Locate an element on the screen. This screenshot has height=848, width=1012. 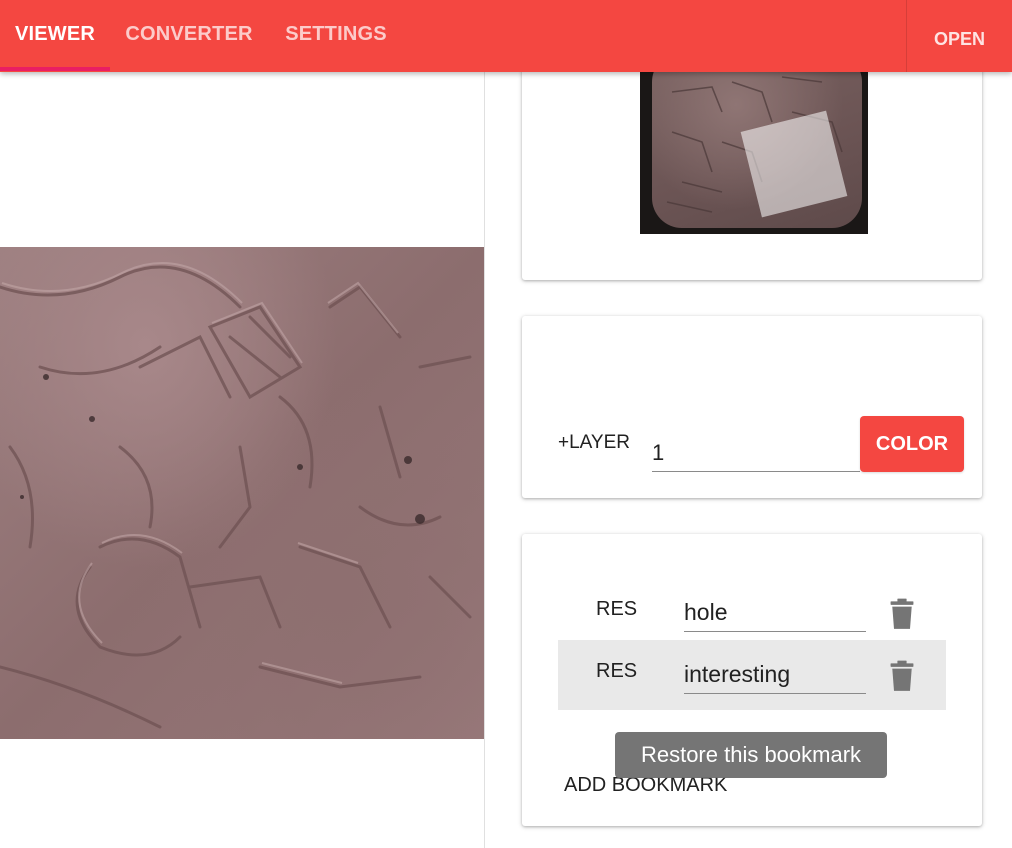
minimap-card is located at coordinates (752, 166).